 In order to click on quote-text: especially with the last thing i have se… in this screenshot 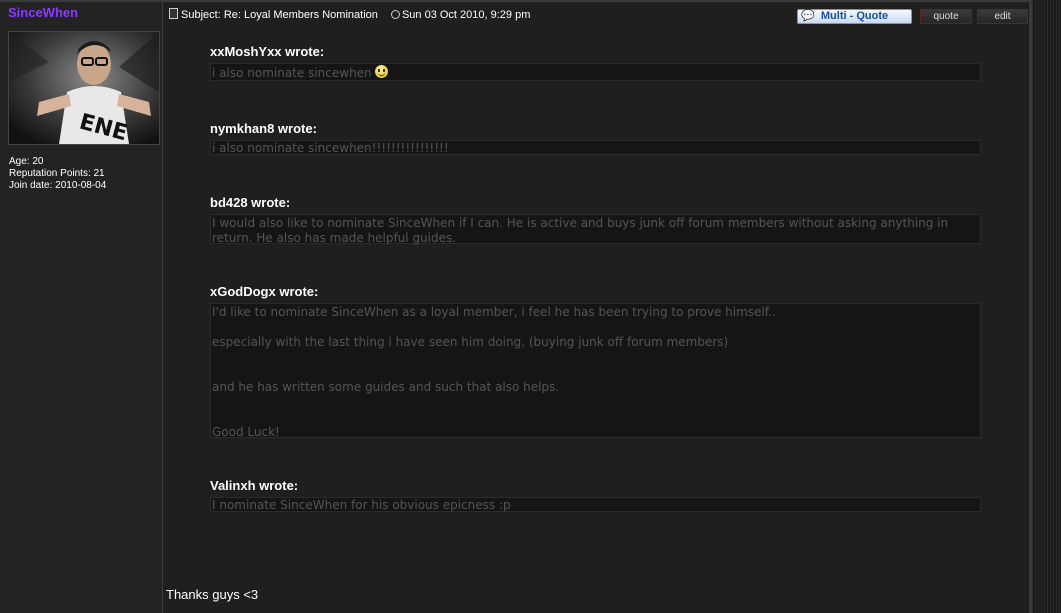, I will do `click(470, 342)`.